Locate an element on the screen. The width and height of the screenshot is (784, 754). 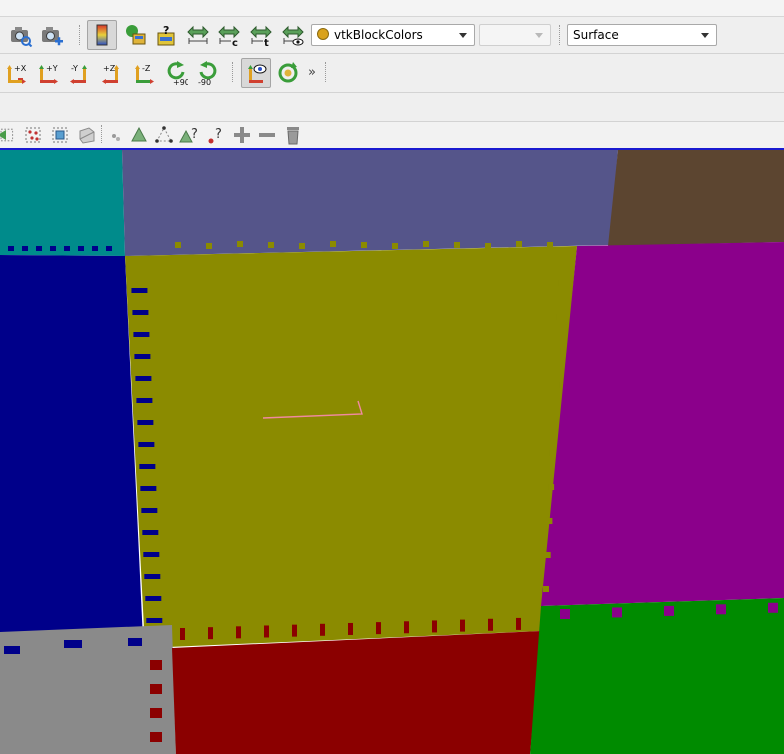
view-plus-z-icon: +Z is located at coordinates (112, 73).